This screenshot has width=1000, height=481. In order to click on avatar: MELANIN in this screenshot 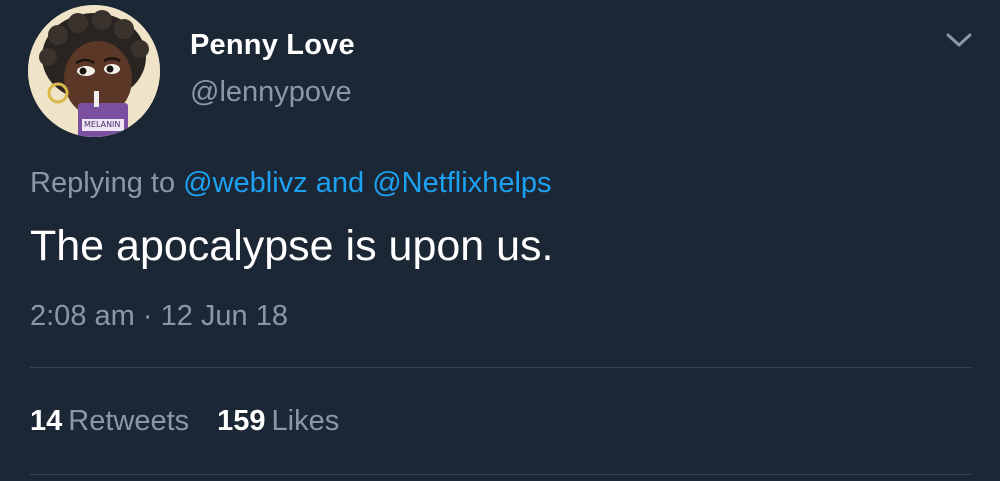, I will do `click(94, 71)`.